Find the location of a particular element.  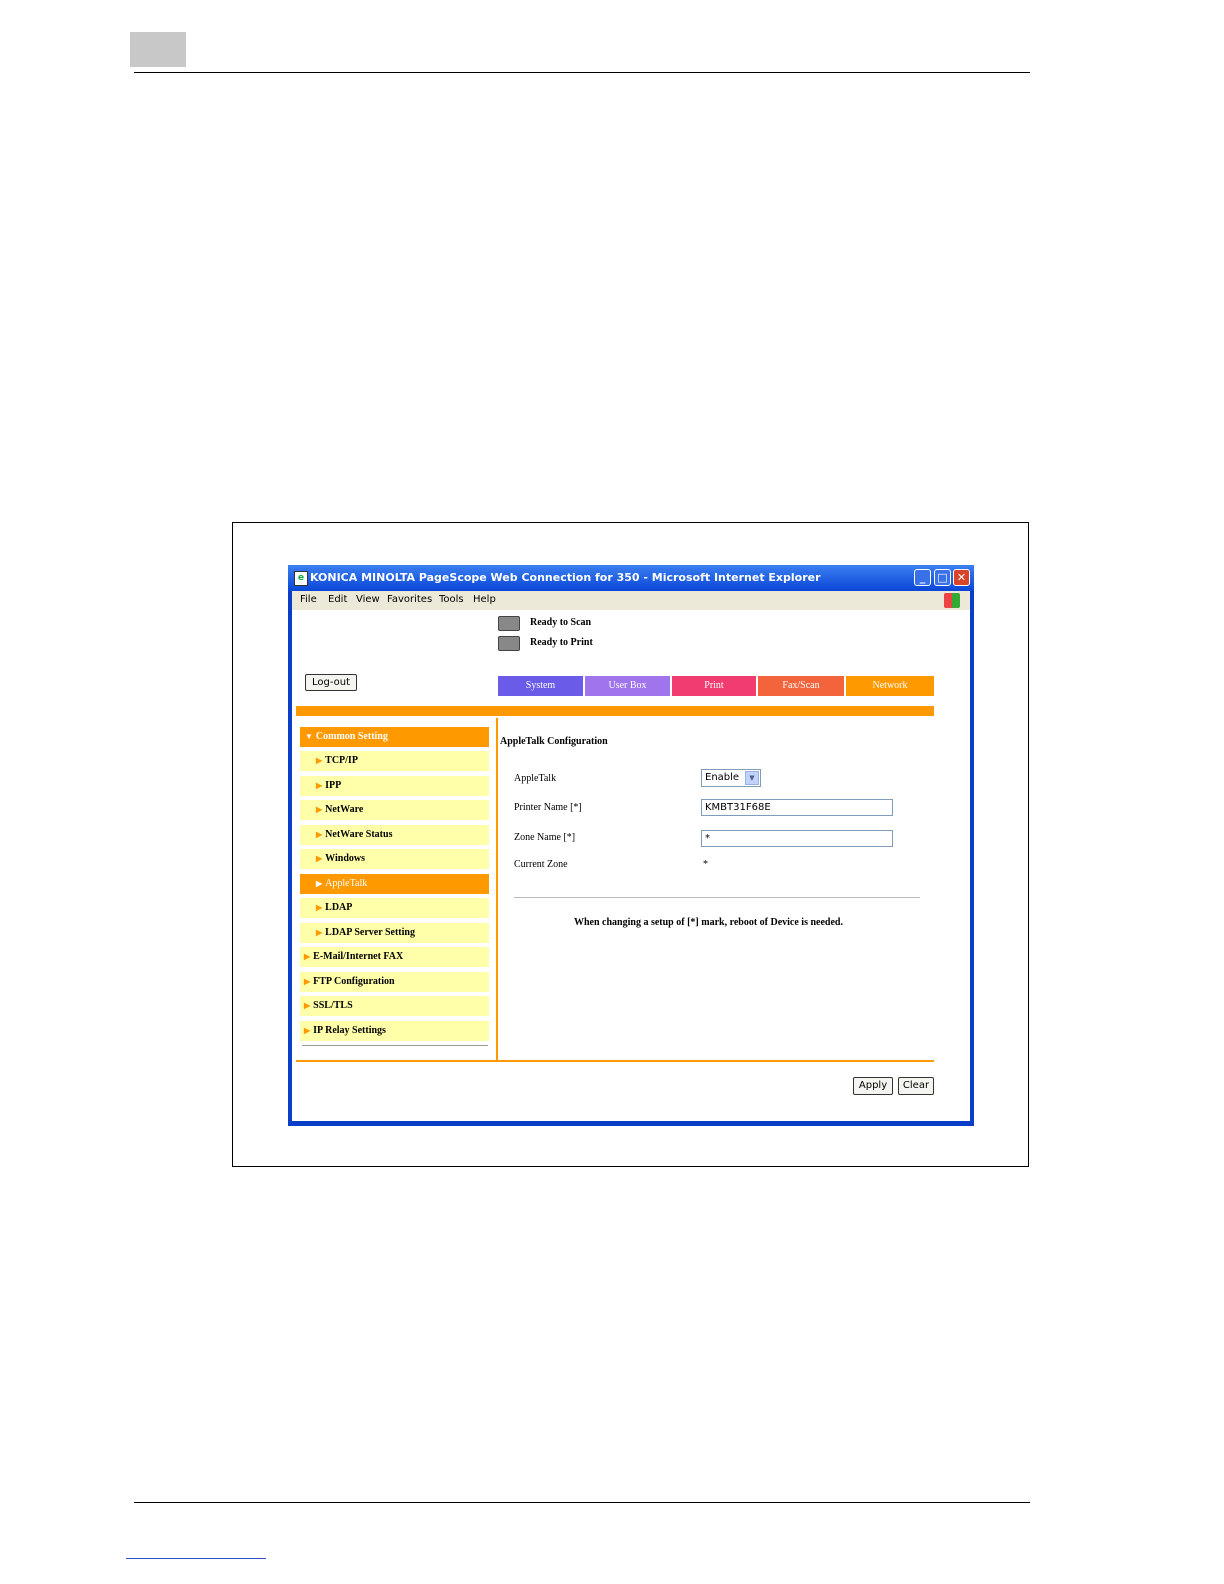

nav-tcpip: ▶ TCP/IP is located at coordinates (394, 761).